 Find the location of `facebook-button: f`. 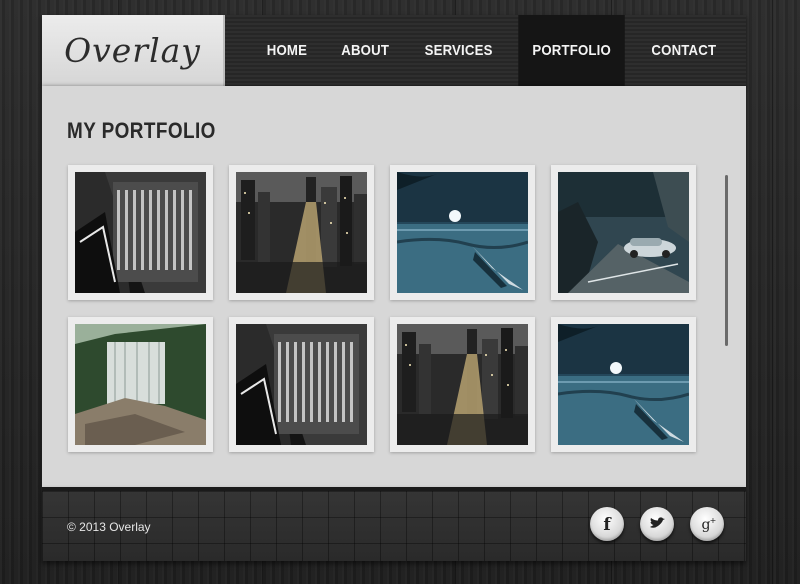

facebook-button: f is located at coordinates (607, 524).